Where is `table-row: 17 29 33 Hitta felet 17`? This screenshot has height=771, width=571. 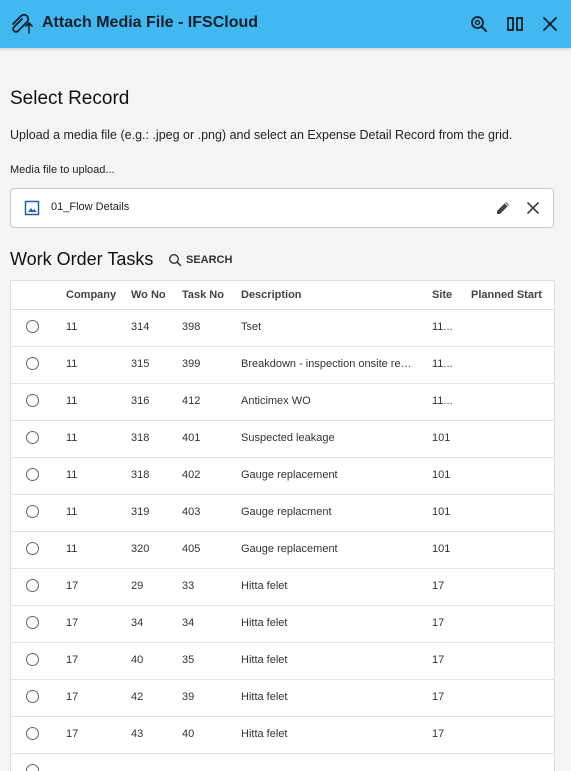
table-row: 17 29 33 Hitta felet 17 is located at coordinates (282, 587).